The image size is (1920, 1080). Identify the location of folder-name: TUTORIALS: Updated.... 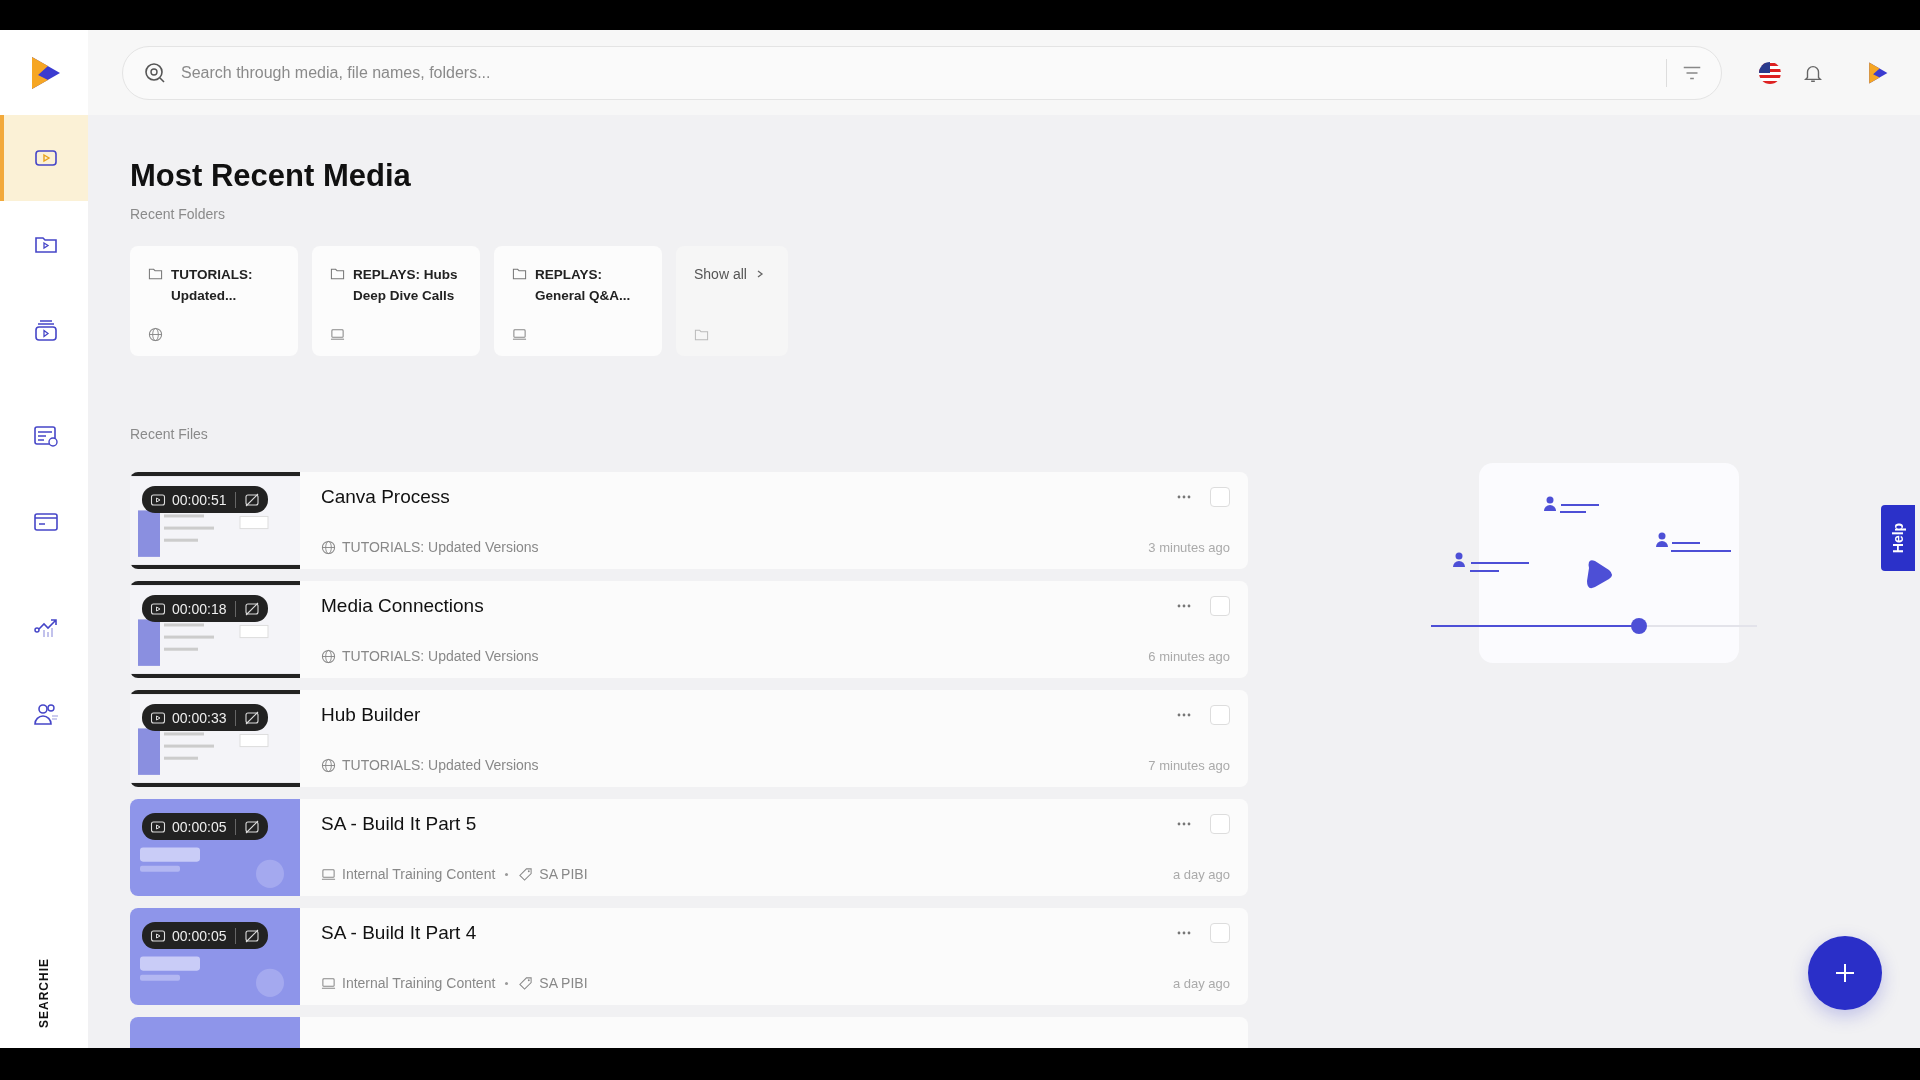
(212, 286).